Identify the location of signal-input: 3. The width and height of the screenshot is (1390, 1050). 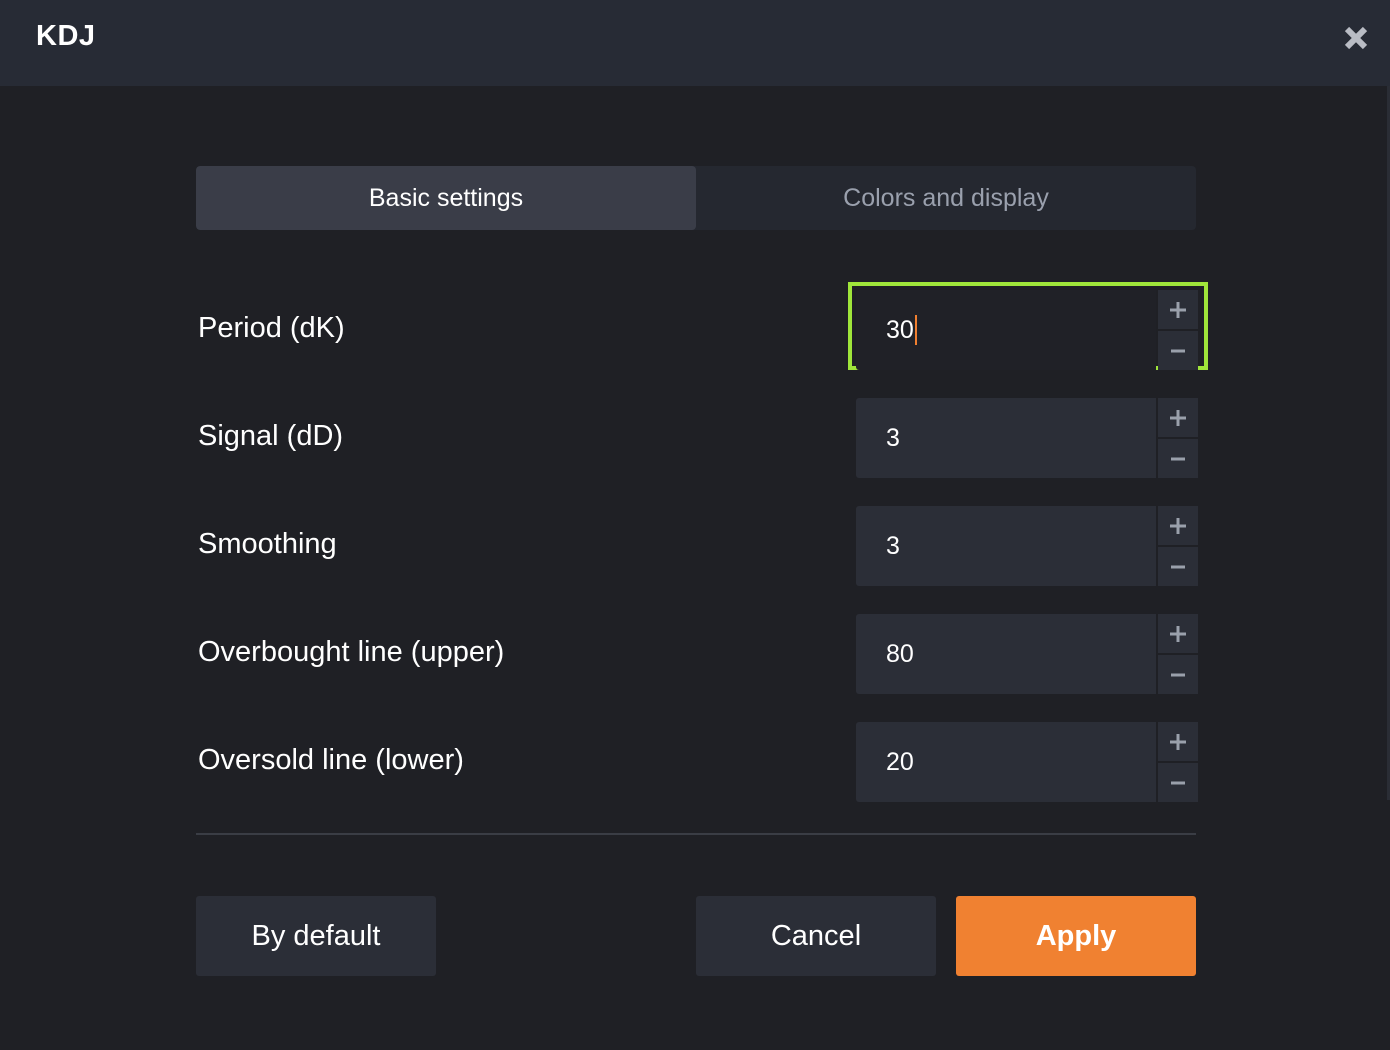
(1006, 438).